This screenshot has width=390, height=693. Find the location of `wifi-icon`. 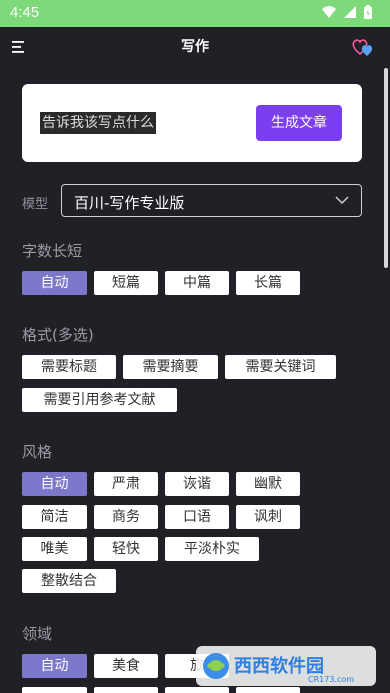

wifi-icon is located at coordinates (329, 12).